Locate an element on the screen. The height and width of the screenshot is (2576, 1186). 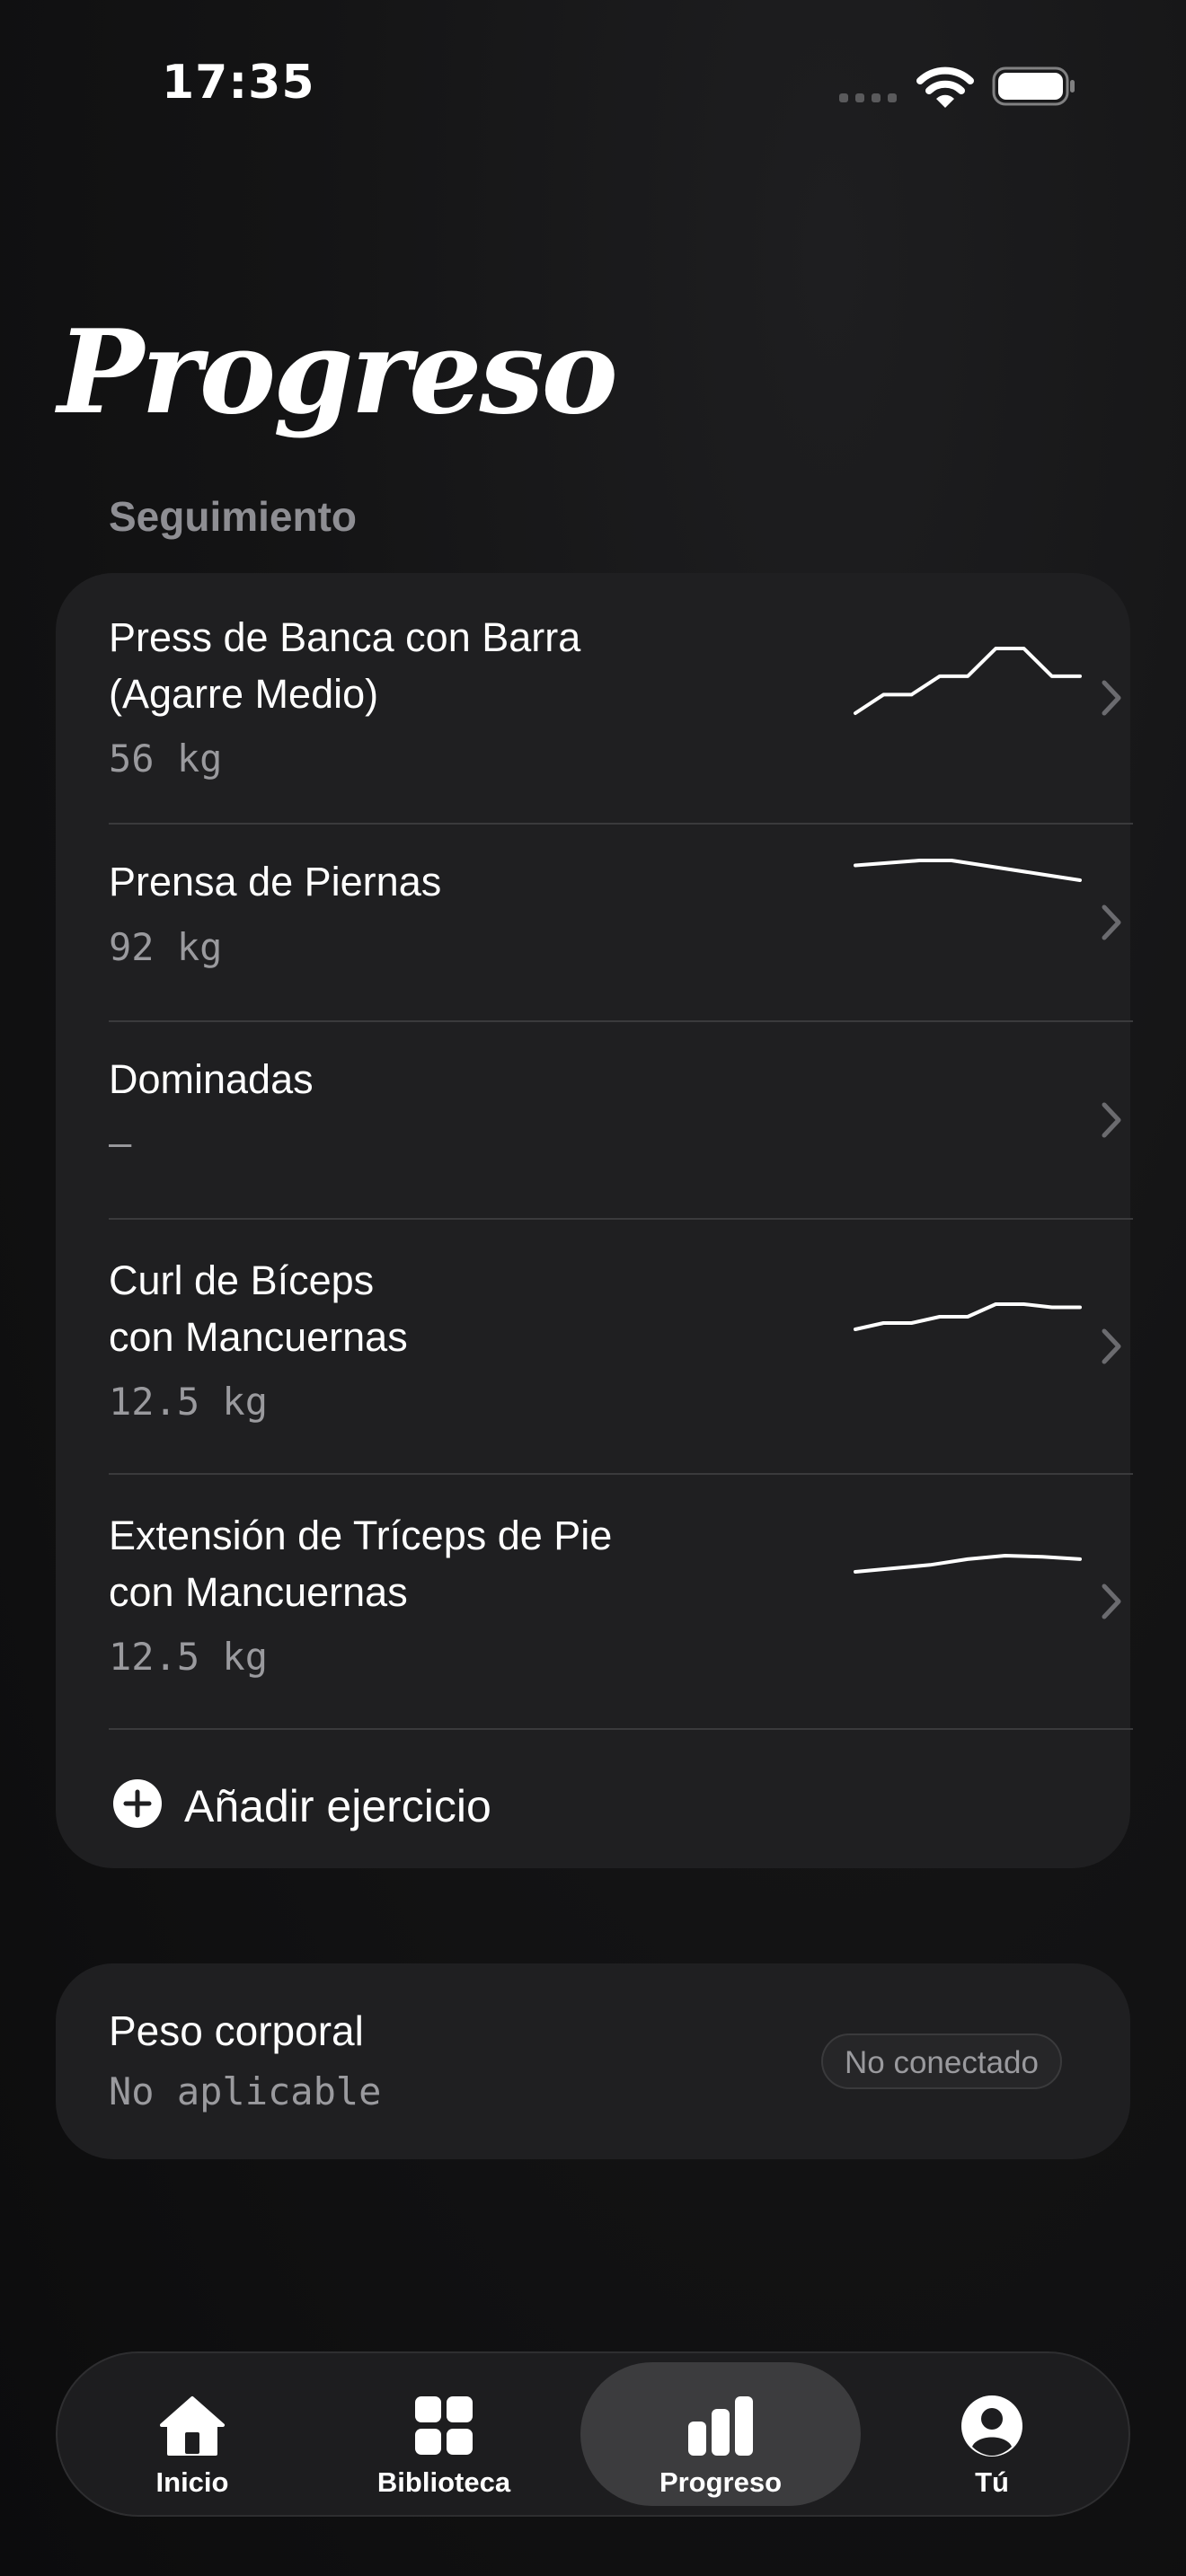
tab-label: Progreso is located at coordinates (721, 2482).